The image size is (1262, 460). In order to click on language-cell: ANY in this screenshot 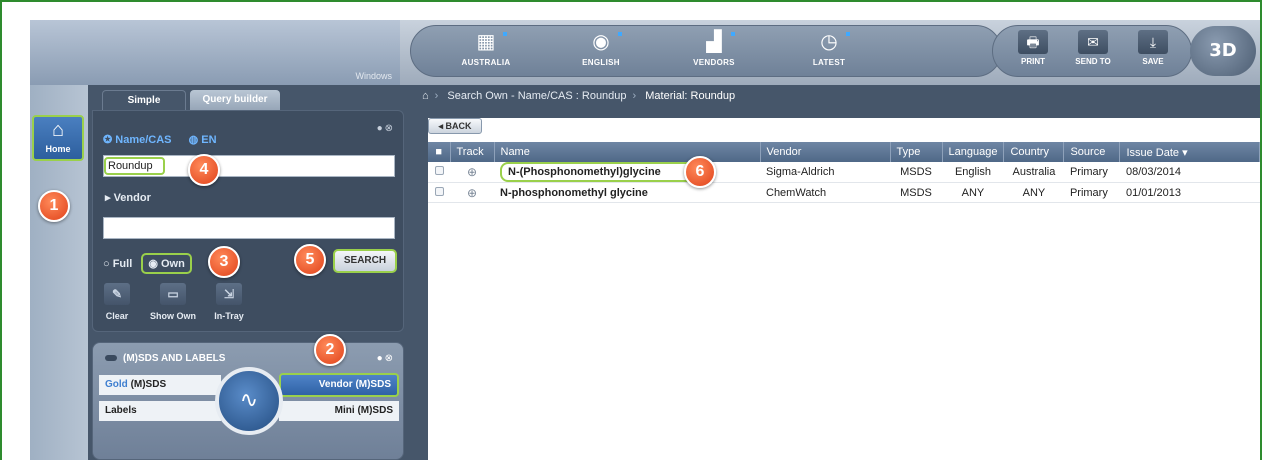, I will do `click(973, 192)`.